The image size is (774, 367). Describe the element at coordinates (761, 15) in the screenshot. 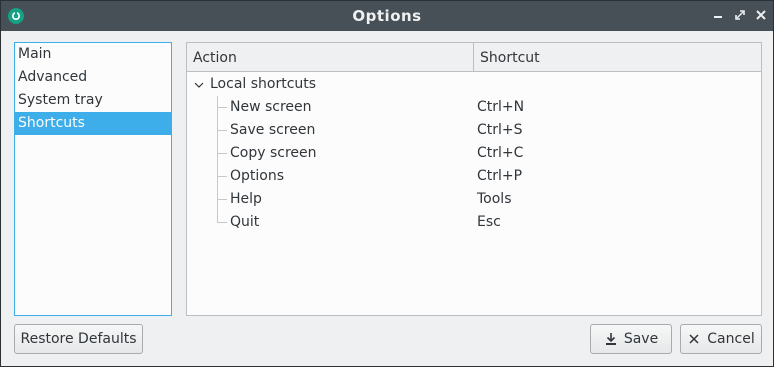

I see `close-icon` at that location.